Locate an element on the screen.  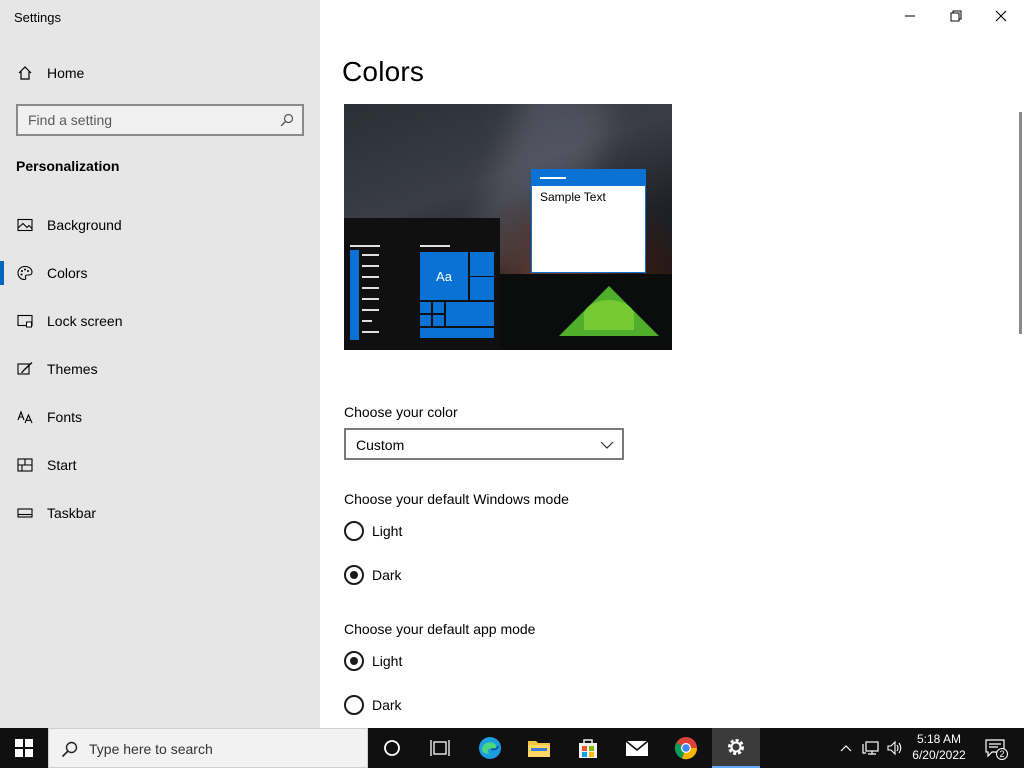
windows-mode-dark-radio: Dark is located at coordinates (444, 575).